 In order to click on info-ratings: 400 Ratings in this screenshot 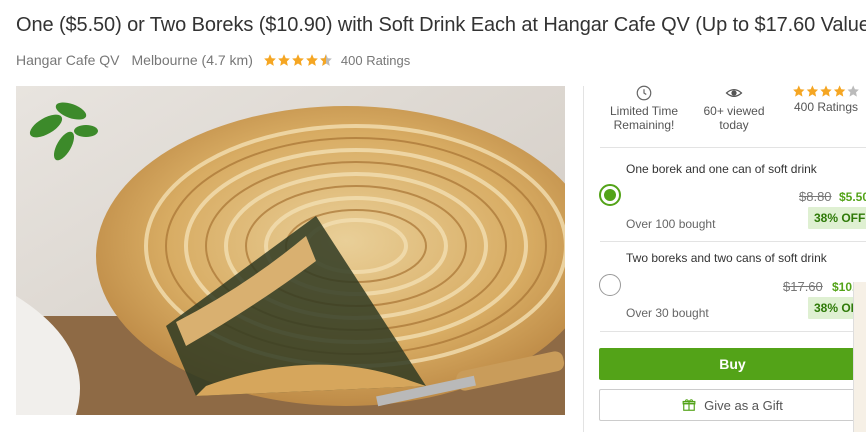, I will do `click(826, 99)`.